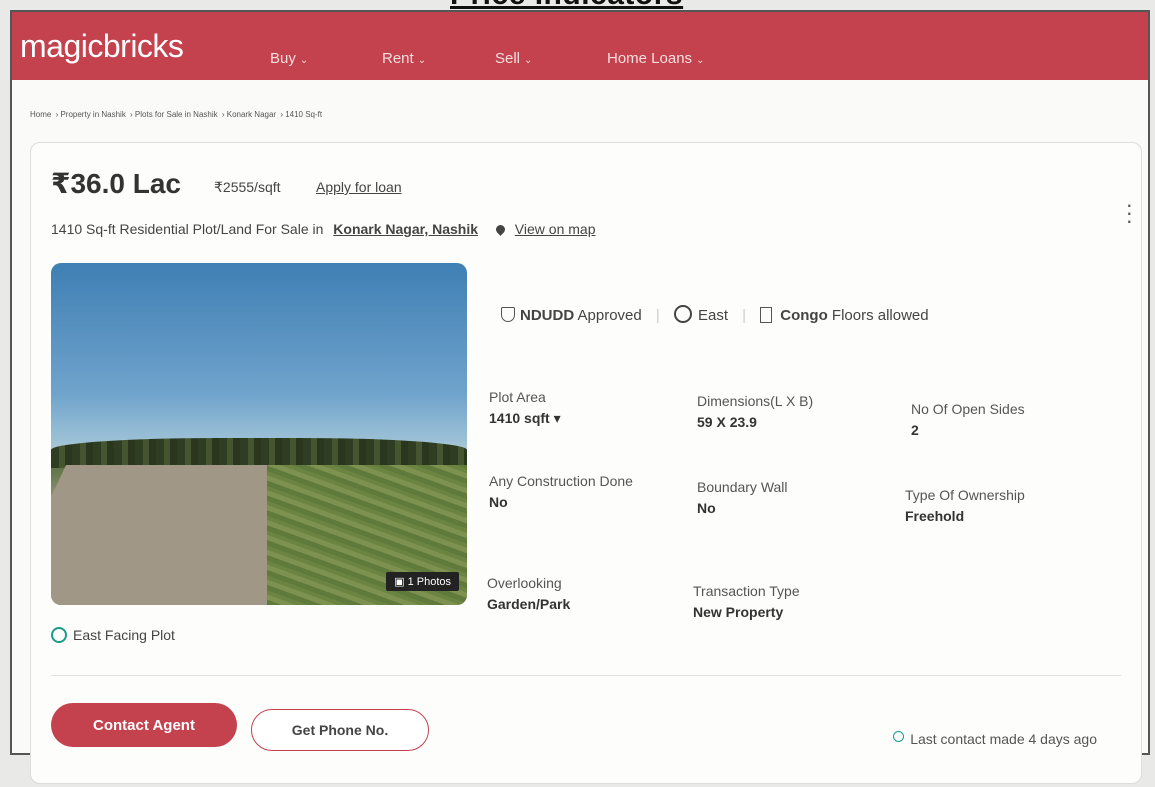  I want to click on attr-label: Plot Area, so click(517, 397).